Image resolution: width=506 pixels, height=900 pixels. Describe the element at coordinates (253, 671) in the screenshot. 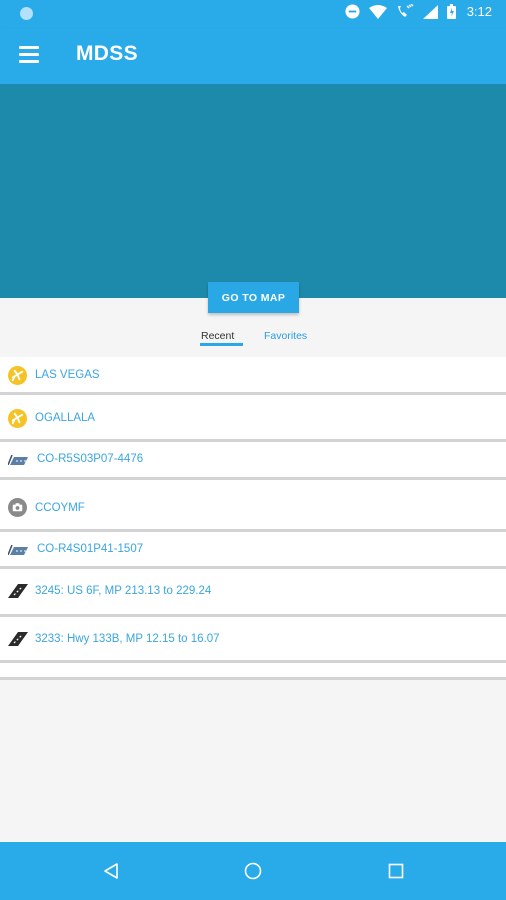

I see `list-item-empty` at that location.